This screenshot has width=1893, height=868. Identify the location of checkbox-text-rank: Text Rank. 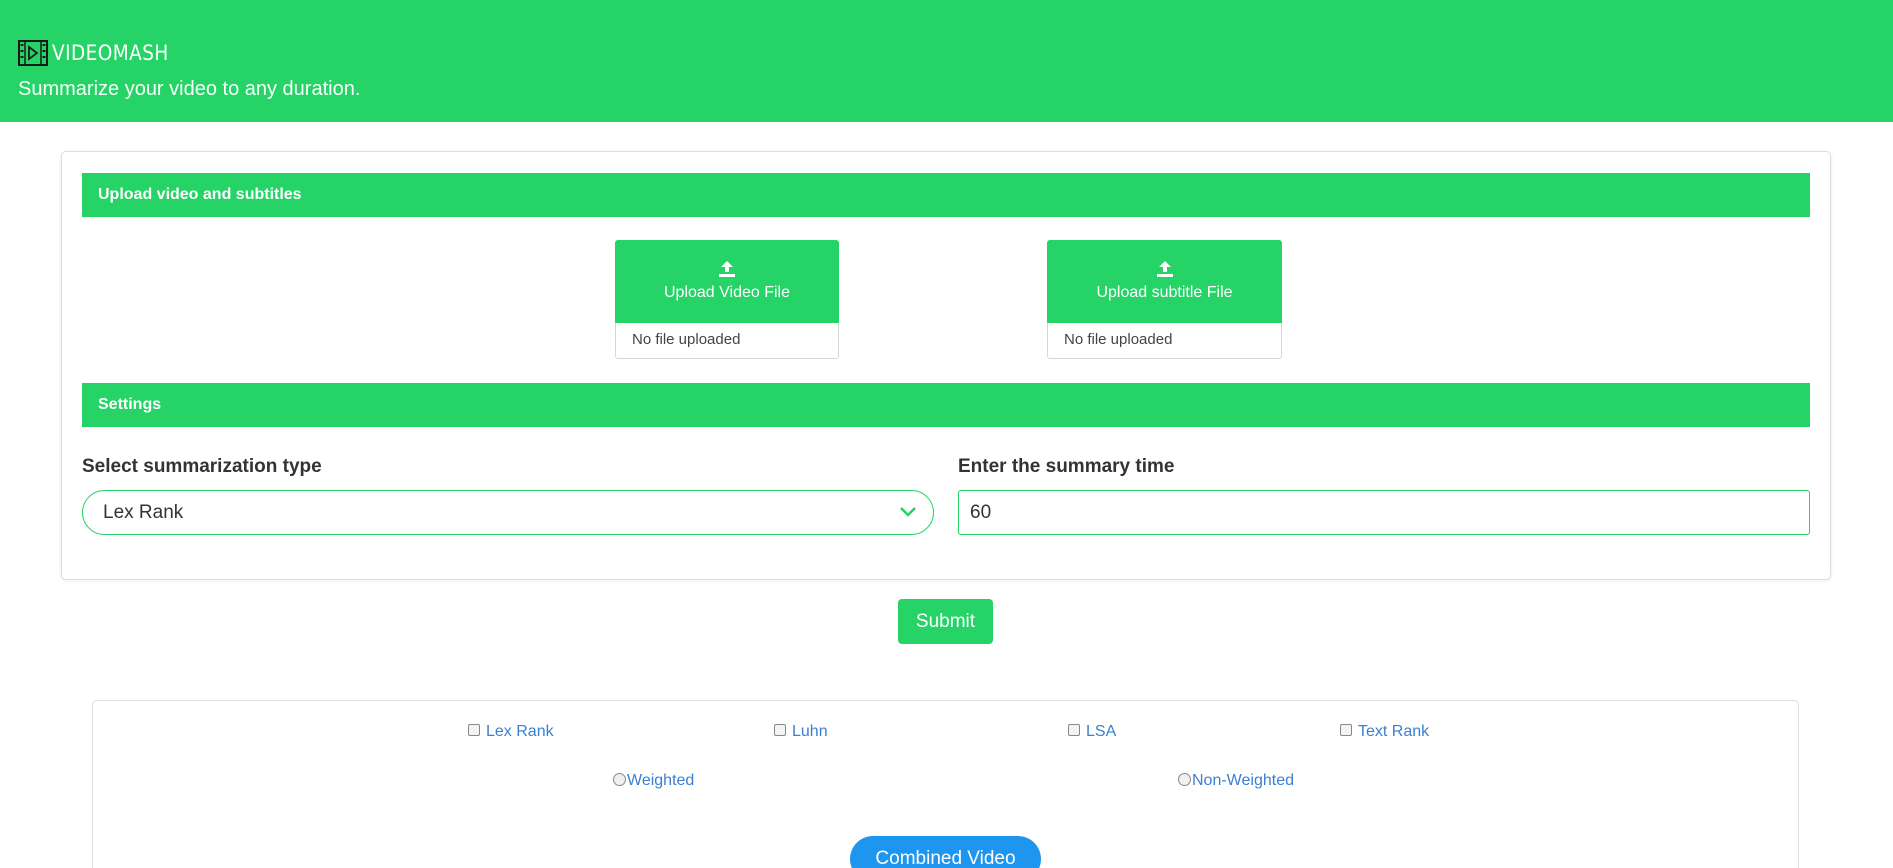
(1384, 732).